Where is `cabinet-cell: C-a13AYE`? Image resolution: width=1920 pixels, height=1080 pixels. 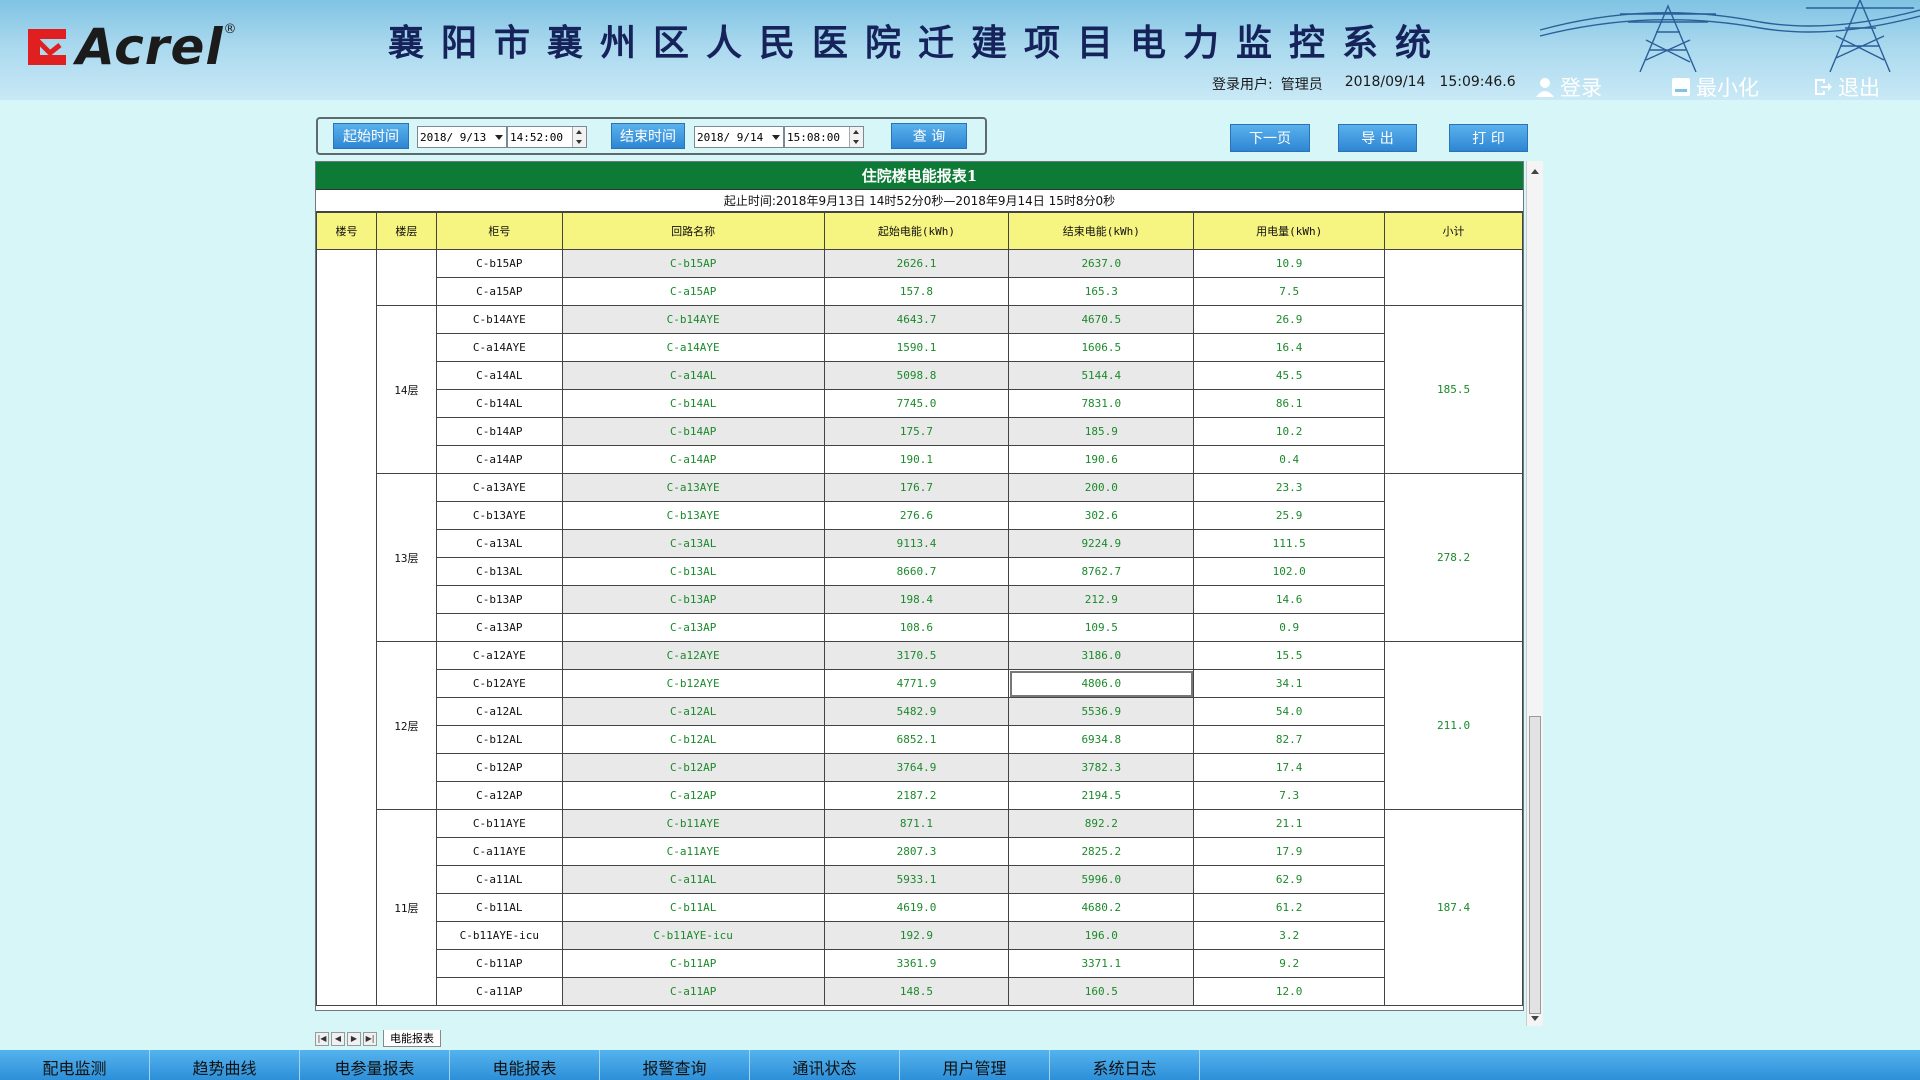
cabinet-cell: C-a13AYE is located at coordinates (499, 487).